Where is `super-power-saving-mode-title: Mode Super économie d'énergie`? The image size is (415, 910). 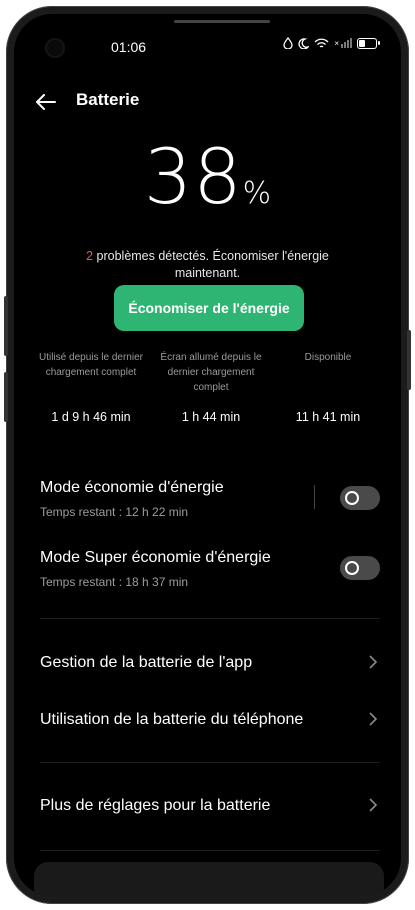
super-power-saving-mode-title: Mode Super économie d'énergie is located at coordinates (155, 558).